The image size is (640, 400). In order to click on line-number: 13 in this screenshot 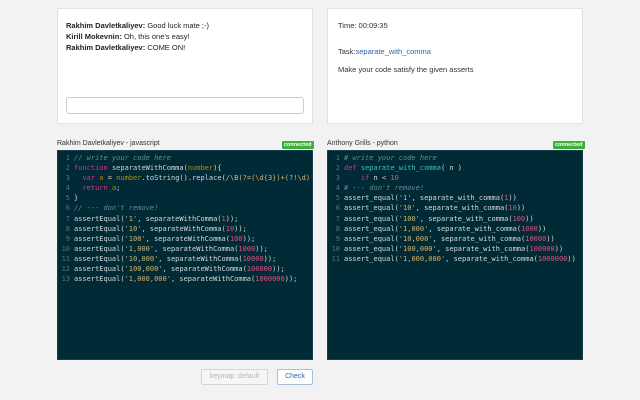, I will do `click(65, 279)`.